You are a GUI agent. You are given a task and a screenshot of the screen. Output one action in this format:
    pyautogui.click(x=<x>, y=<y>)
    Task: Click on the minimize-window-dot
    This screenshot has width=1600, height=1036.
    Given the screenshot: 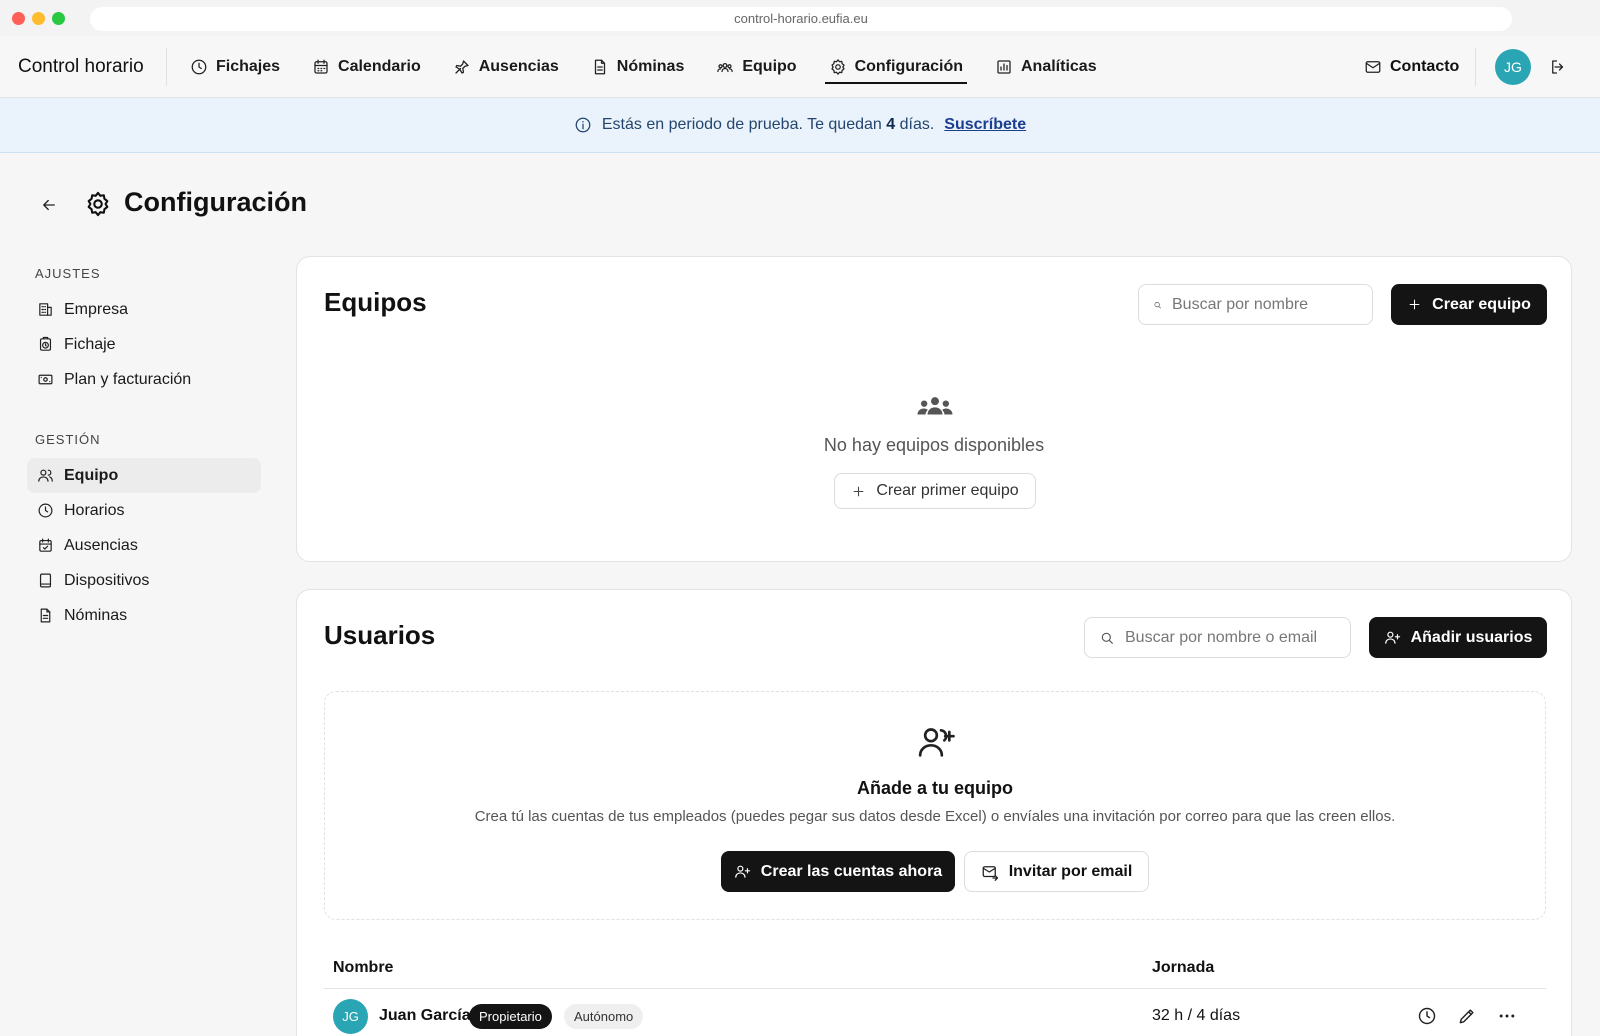 What is the action you would take?
    pyautogui.click(x=38, y=18)
    